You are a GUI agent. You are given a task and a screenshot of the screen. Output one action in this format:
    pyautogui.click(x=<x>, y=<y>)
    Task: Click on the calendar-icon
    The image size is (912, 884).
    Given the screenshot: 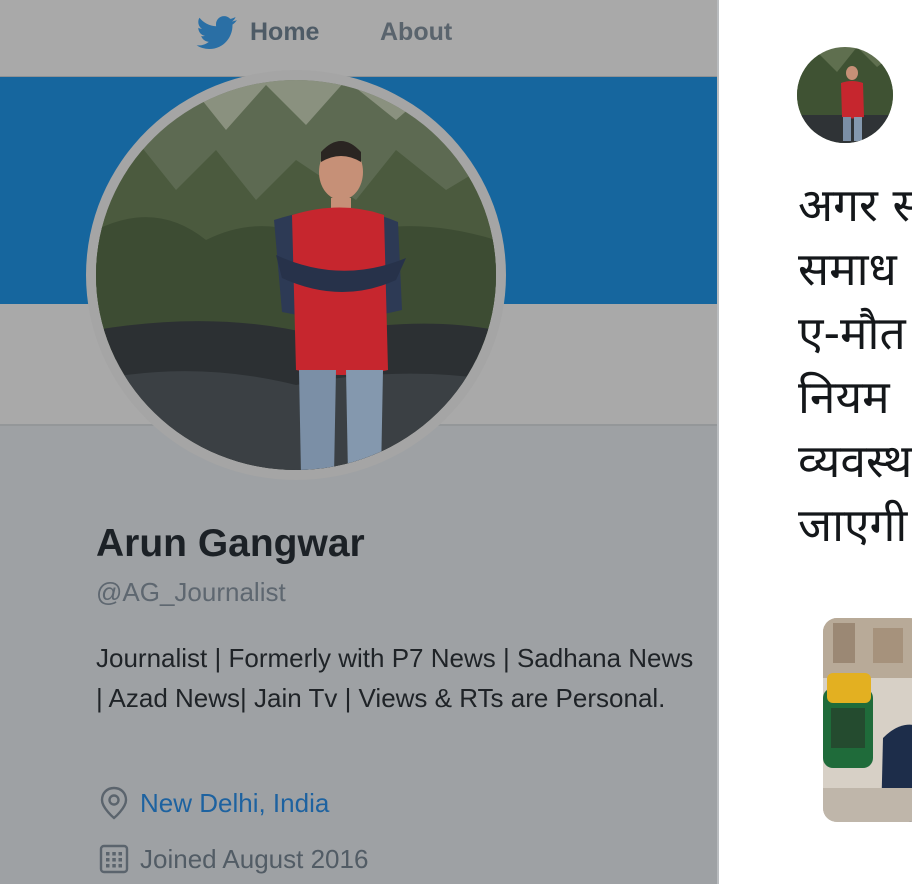 What is the action you would take?
    pyautogui.click(x=114, y=859)
    